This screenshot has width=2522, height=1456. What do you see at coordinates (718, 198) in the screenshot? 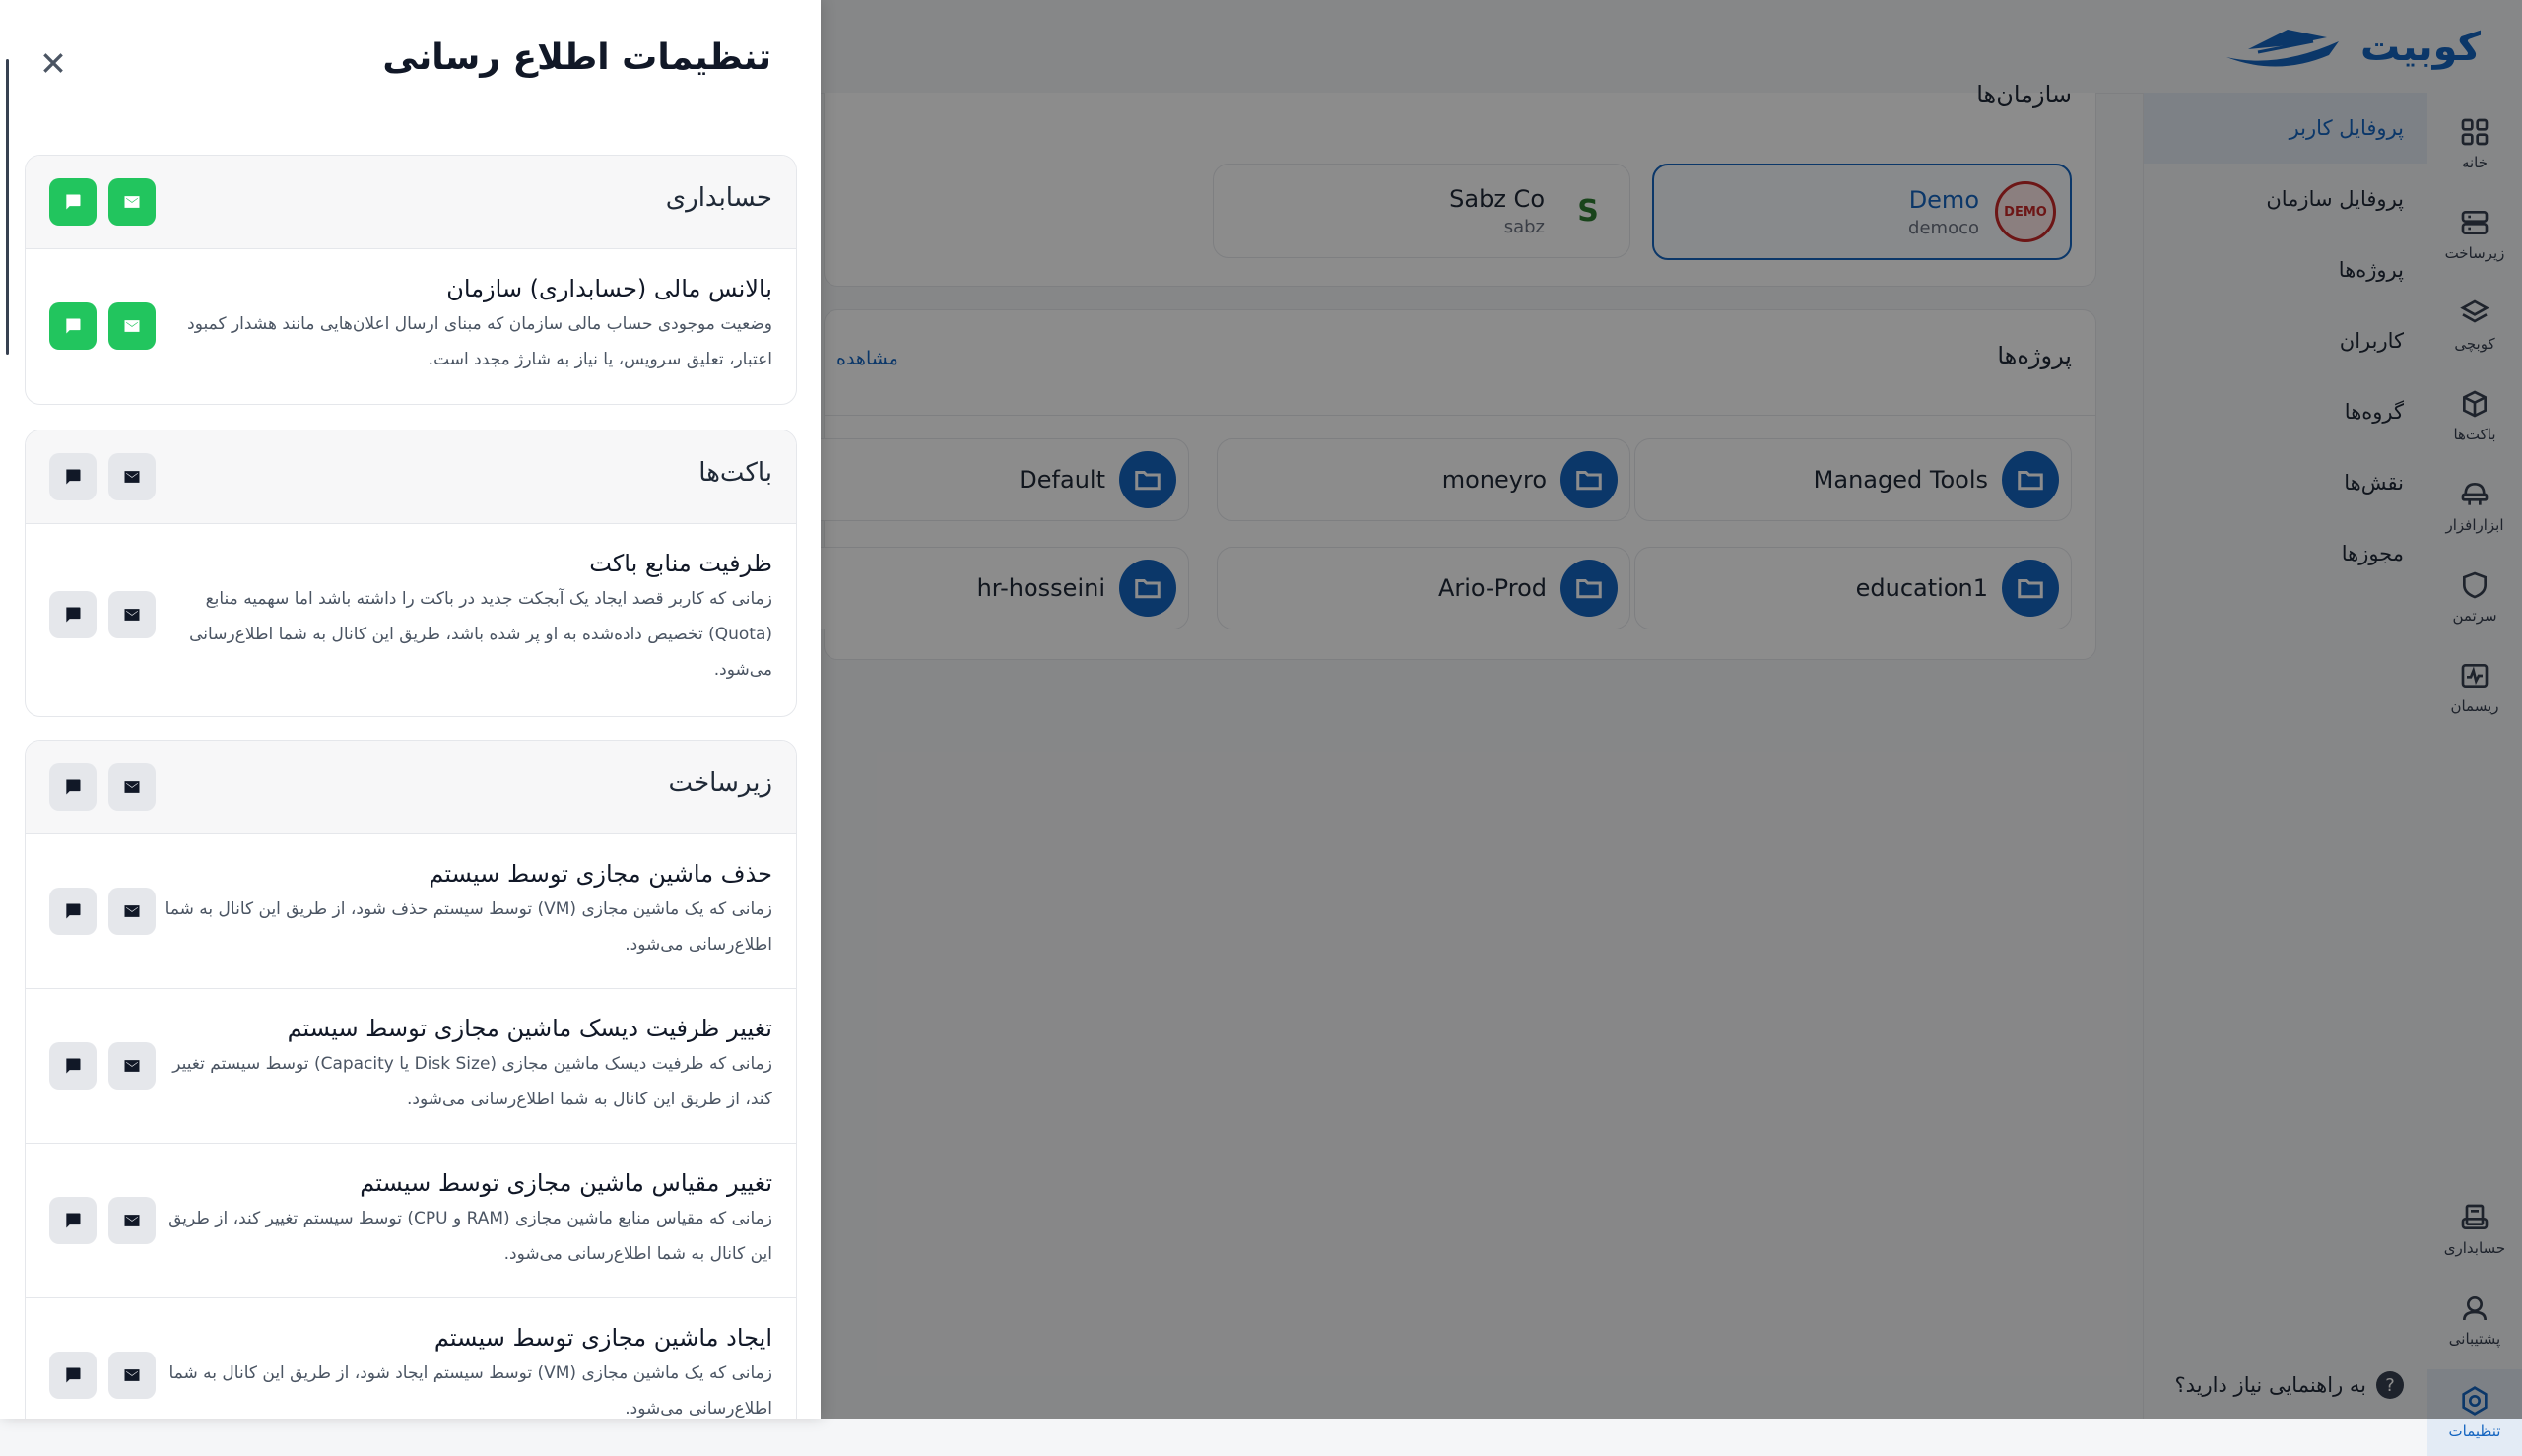
I see `group-title: حسابداری` at bounding box center [718, 198].